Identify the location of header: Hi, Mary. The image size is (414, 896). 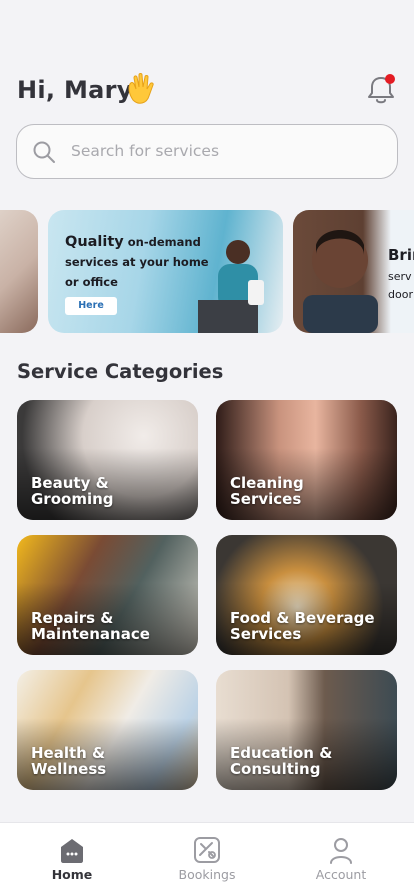
(208, 92).